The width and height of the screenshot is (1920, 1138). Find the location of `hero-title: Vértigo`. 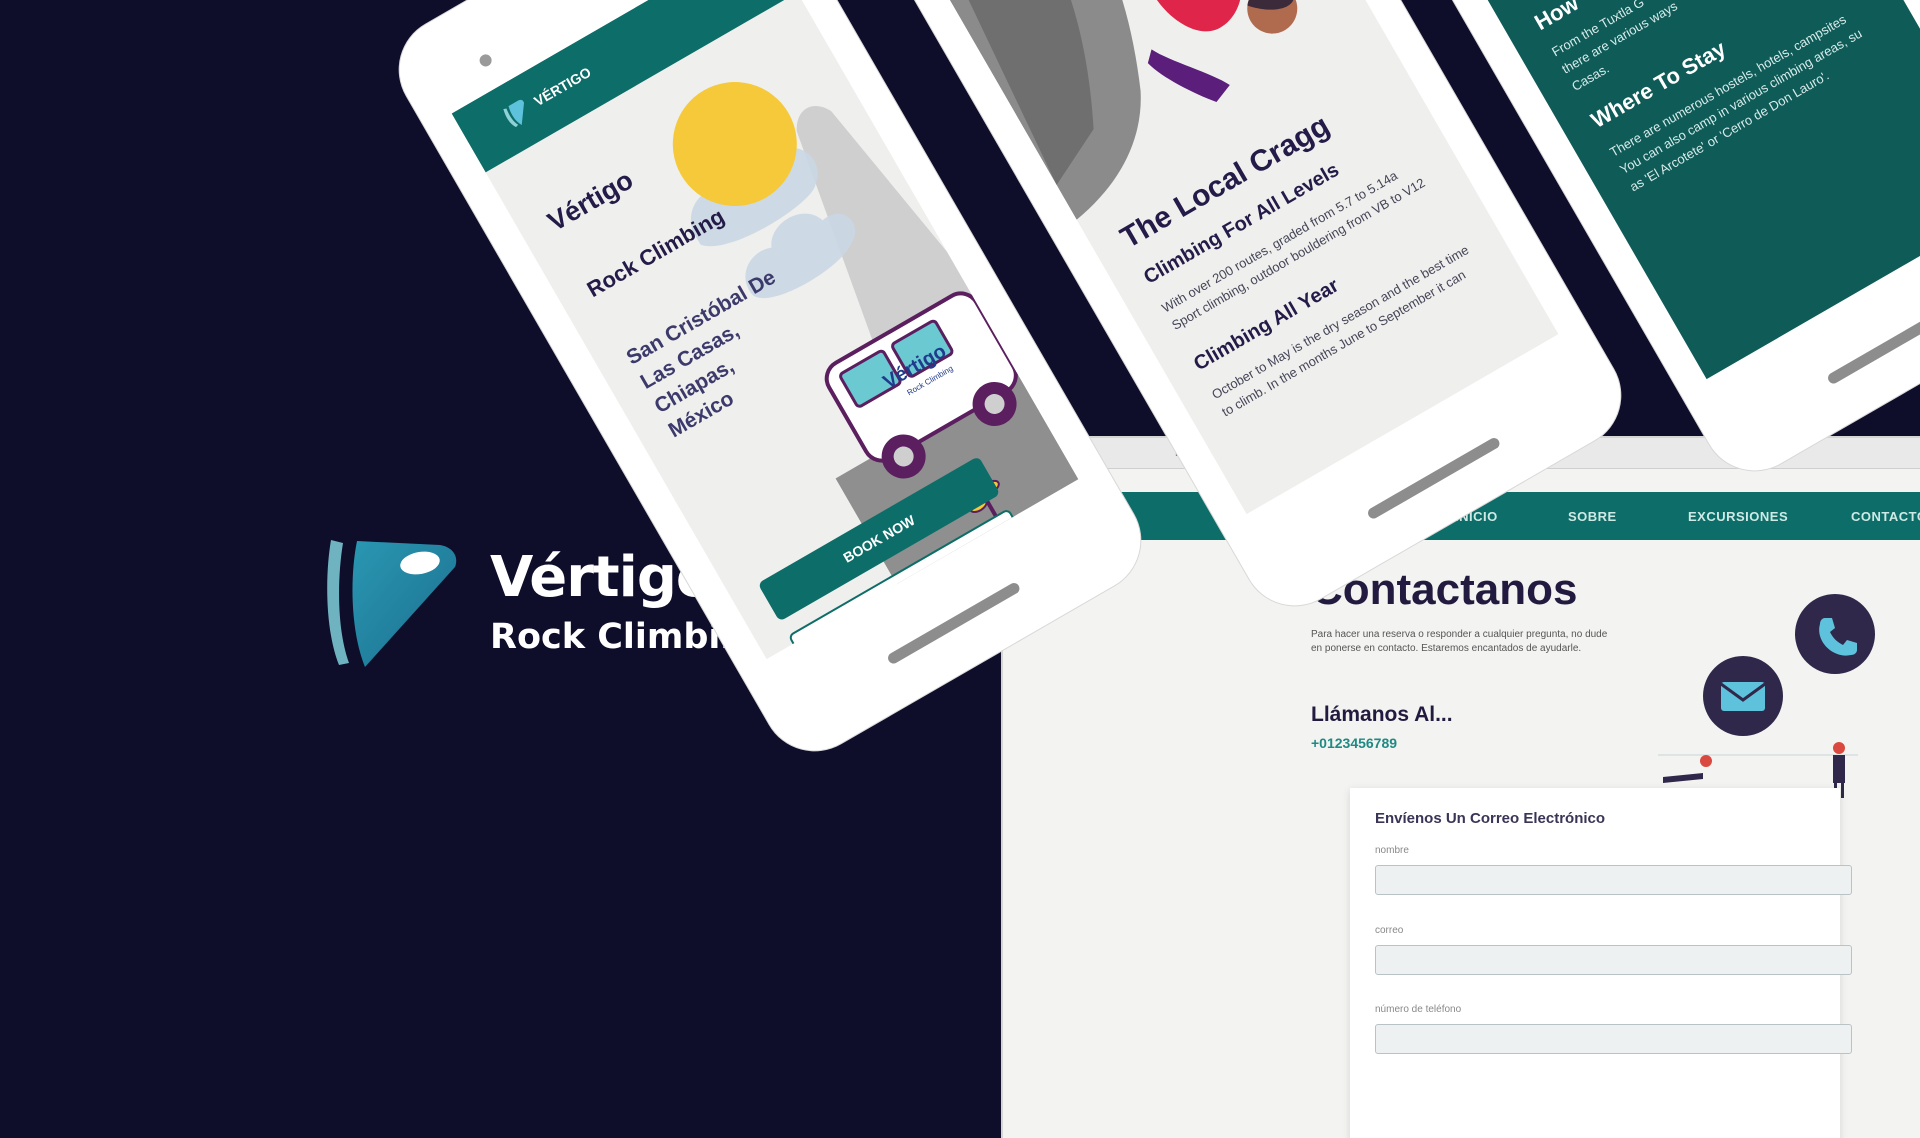

hero-title: Vértigo is located at coordinates (590, 201).